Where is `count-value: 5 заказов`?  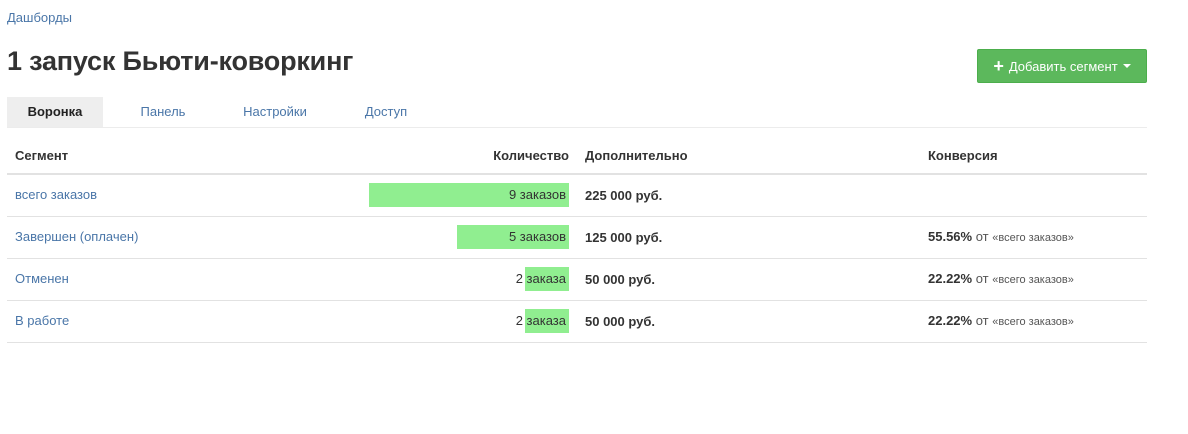
count-value: 5 заказов is located at coordinates (537, 236).